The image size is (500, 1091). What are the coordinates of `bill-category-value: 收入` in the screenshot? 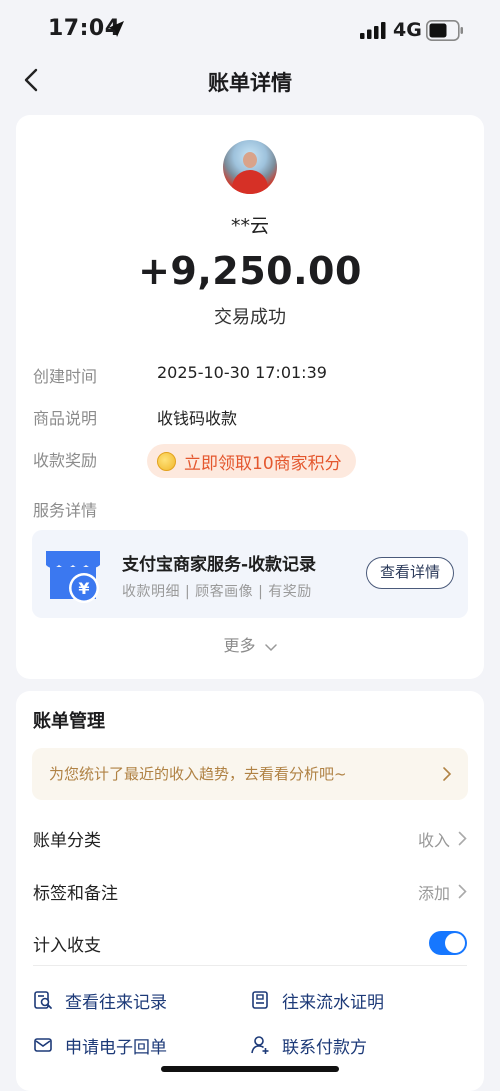 It's located at (433, 840).